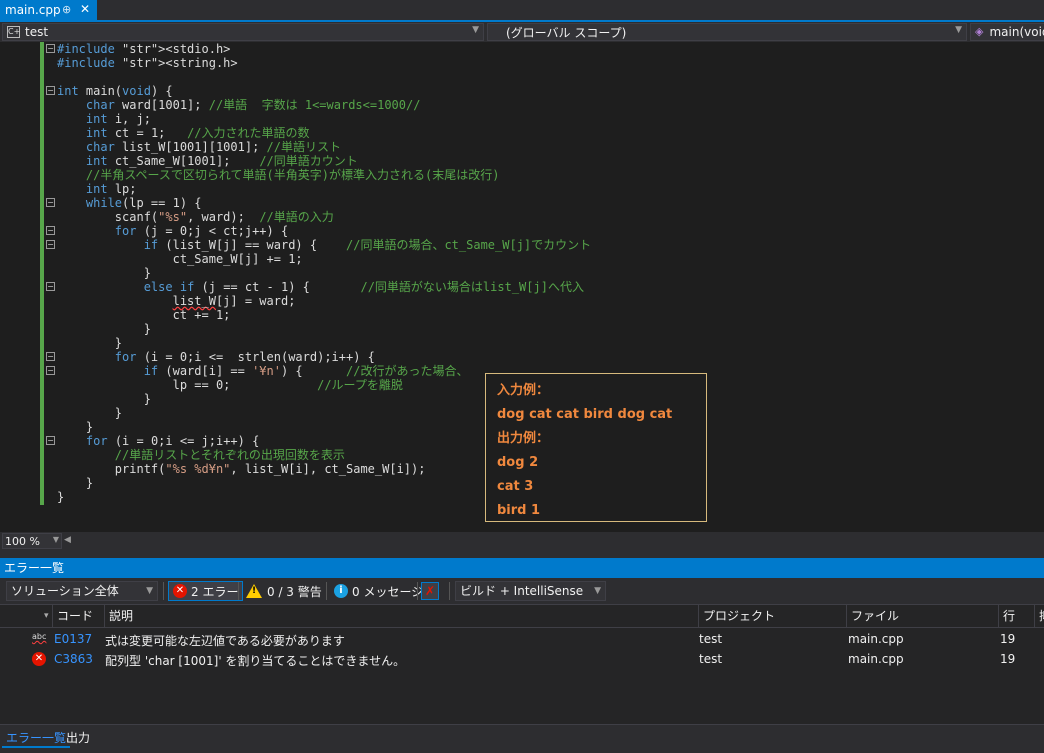 The width and height of the screenshot is (1044, 753). What do you see at coordinates (522, 568) in the screenshot?
I see `error-list-title: エラー一覧` at bounding box center [522, 568].